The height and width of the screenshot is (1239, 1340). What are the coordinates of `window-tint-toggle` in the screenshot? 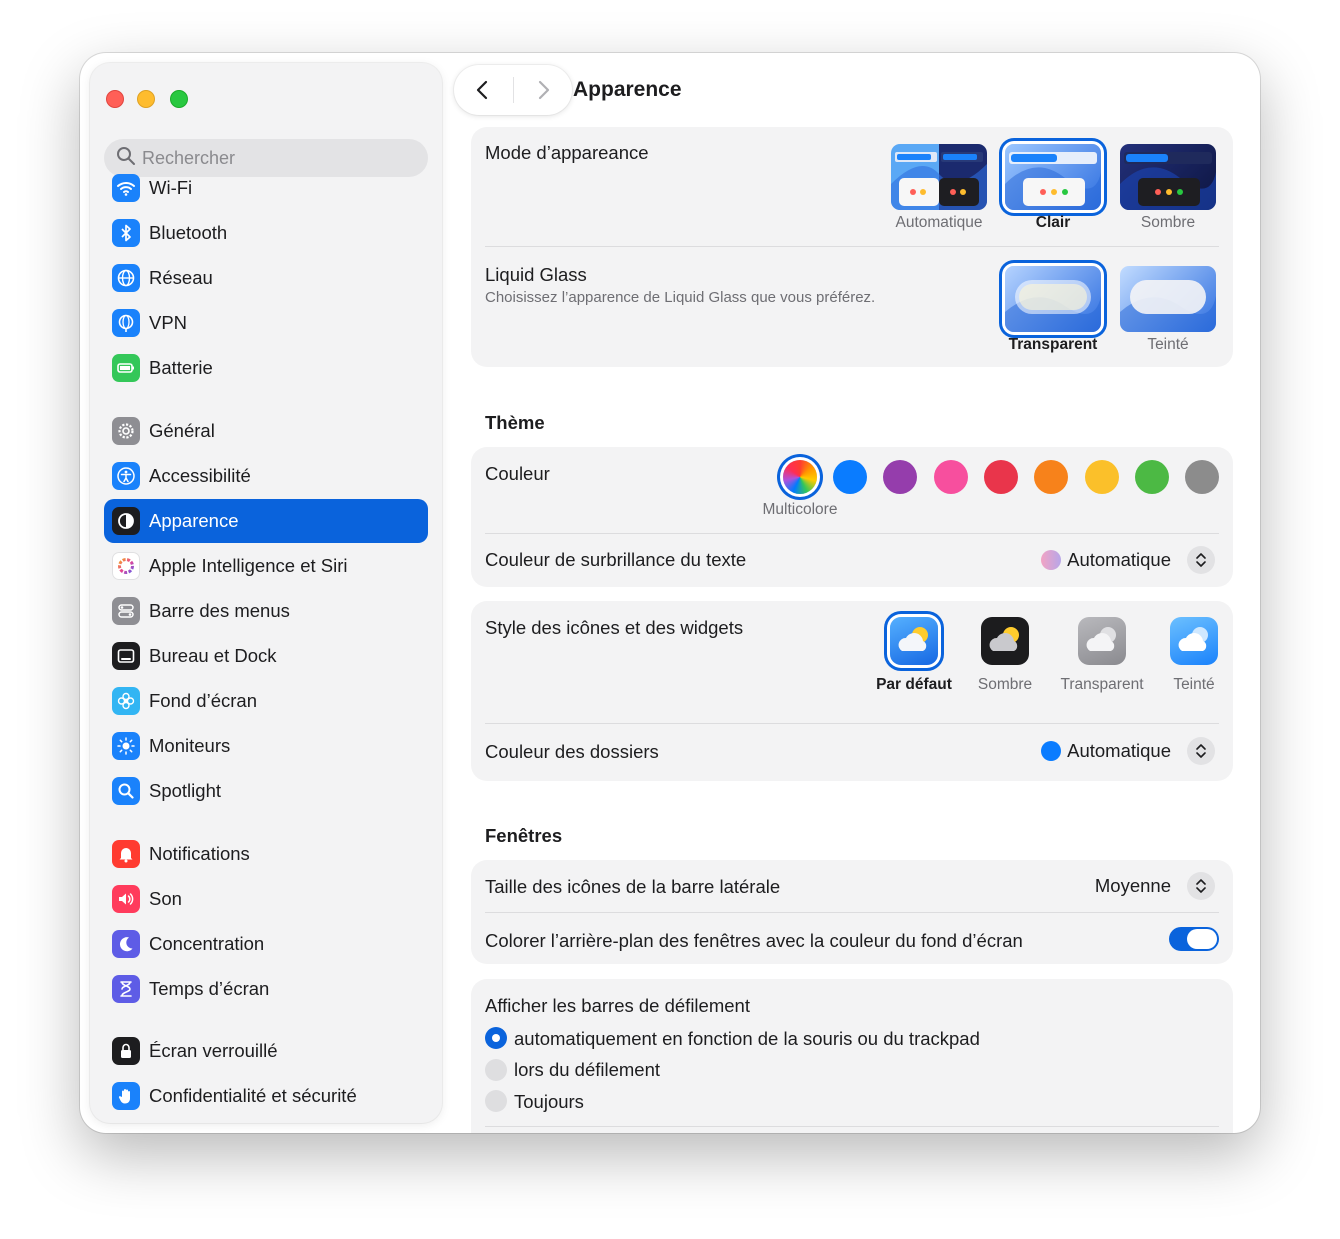 It's located at (1194, 939).